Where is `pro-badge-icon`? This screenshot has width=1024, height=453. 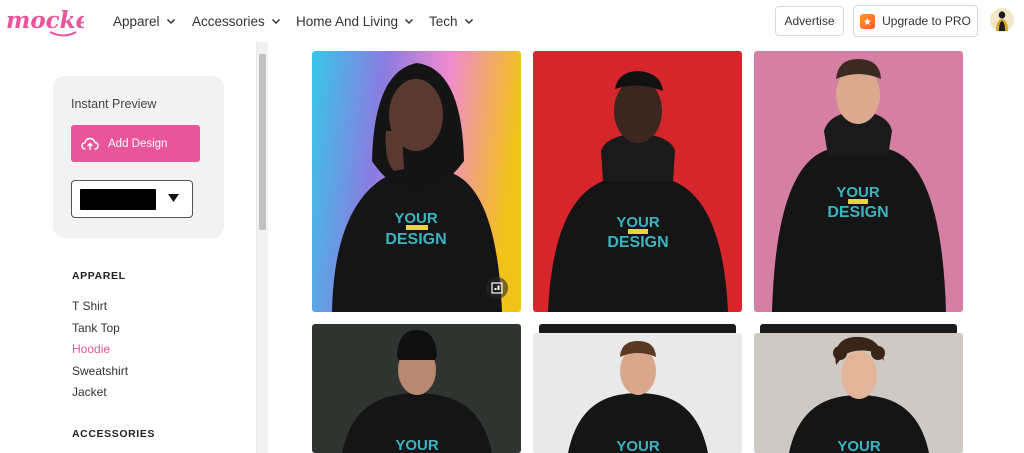 pro-badge-icon is located at coordinates (868, 21).